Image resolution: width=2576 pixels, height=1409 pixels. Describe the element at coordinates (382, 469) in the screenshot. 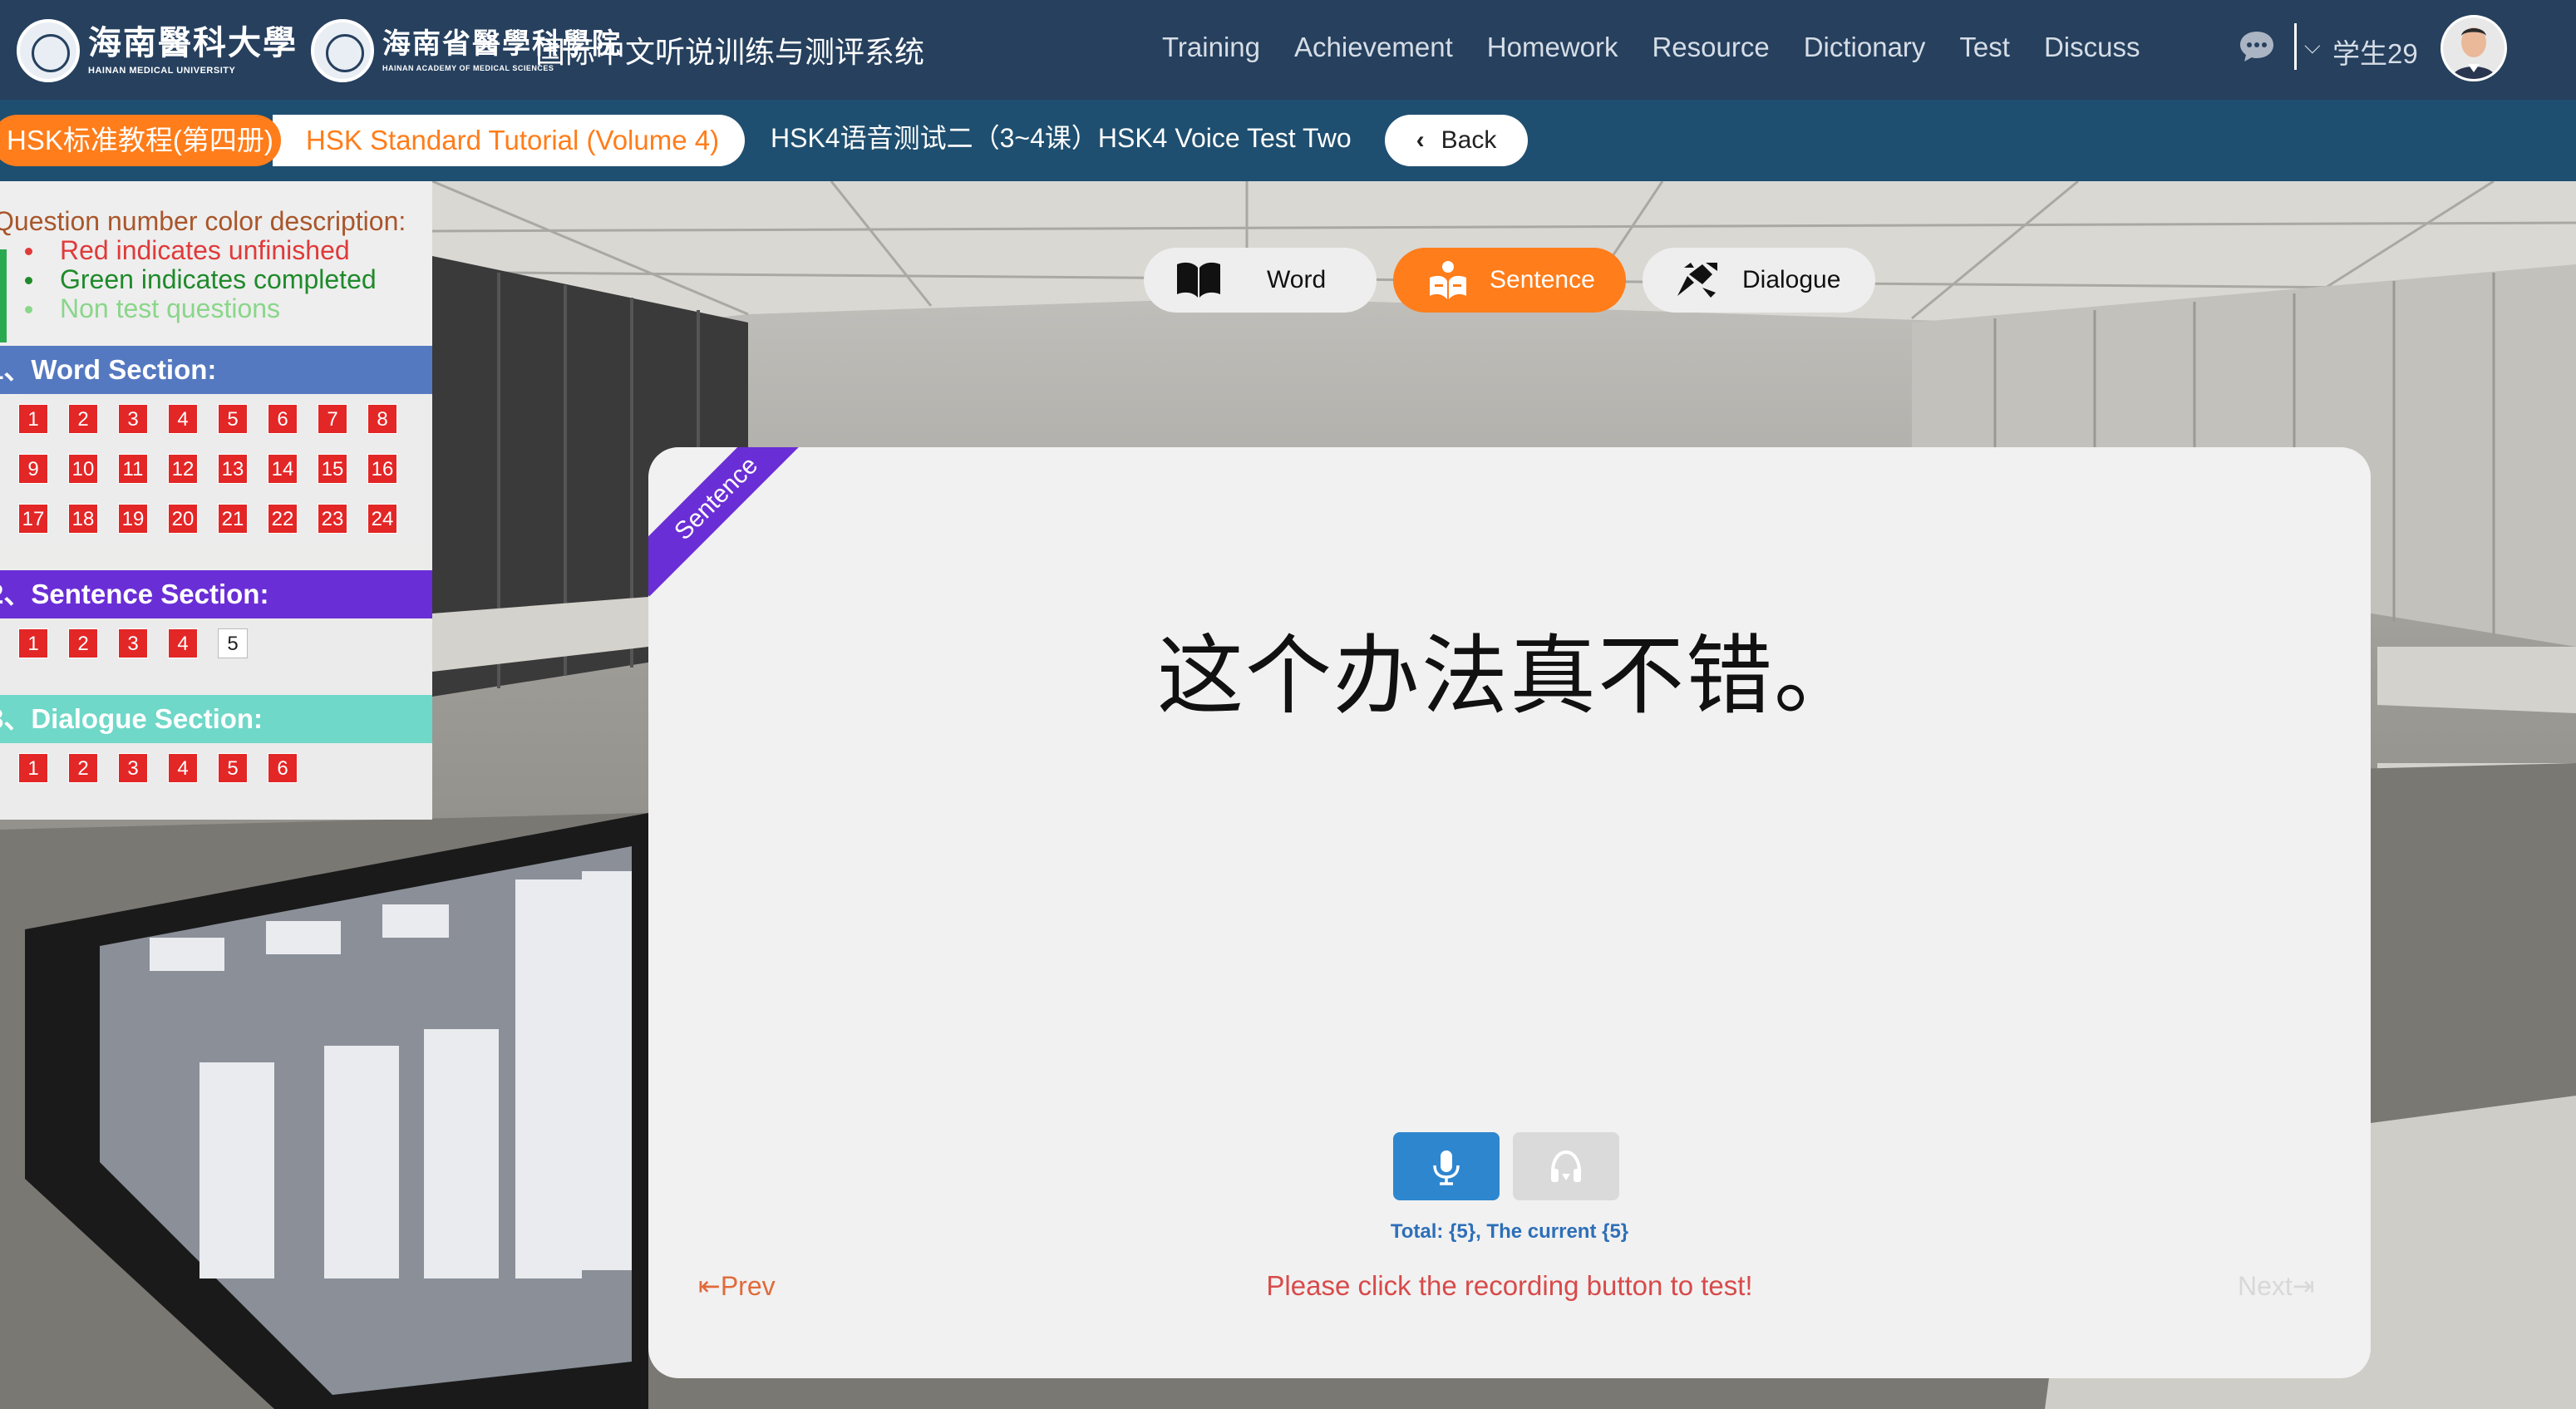

I see `word-question-16: 16` at that location.